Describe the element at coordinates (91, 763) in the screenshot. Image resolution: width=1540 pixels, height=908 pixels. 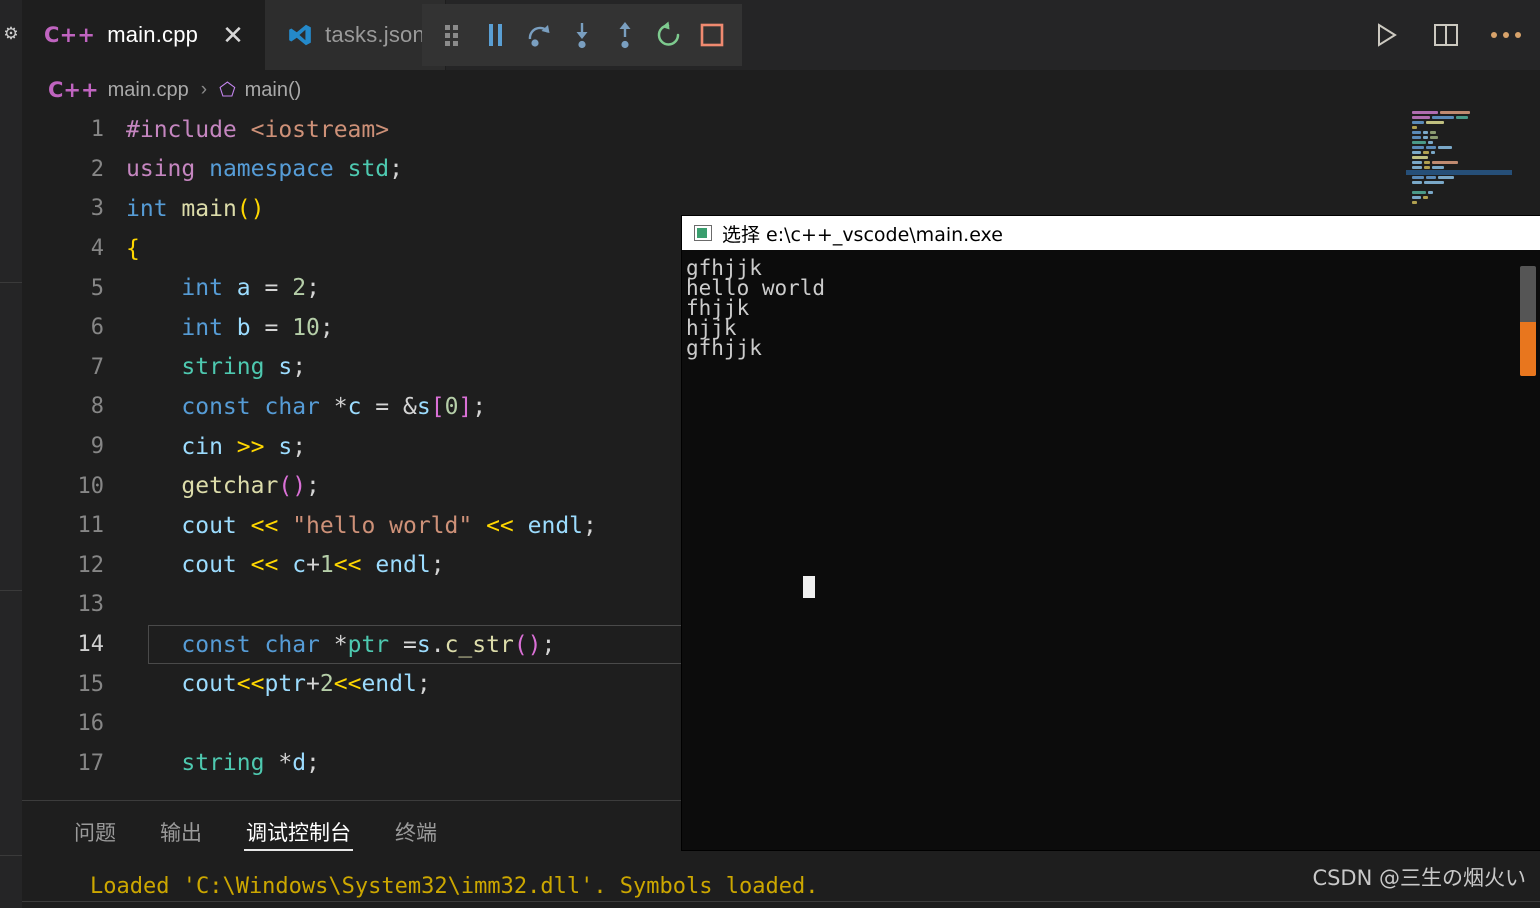
I see `line-number: 17` at that location.